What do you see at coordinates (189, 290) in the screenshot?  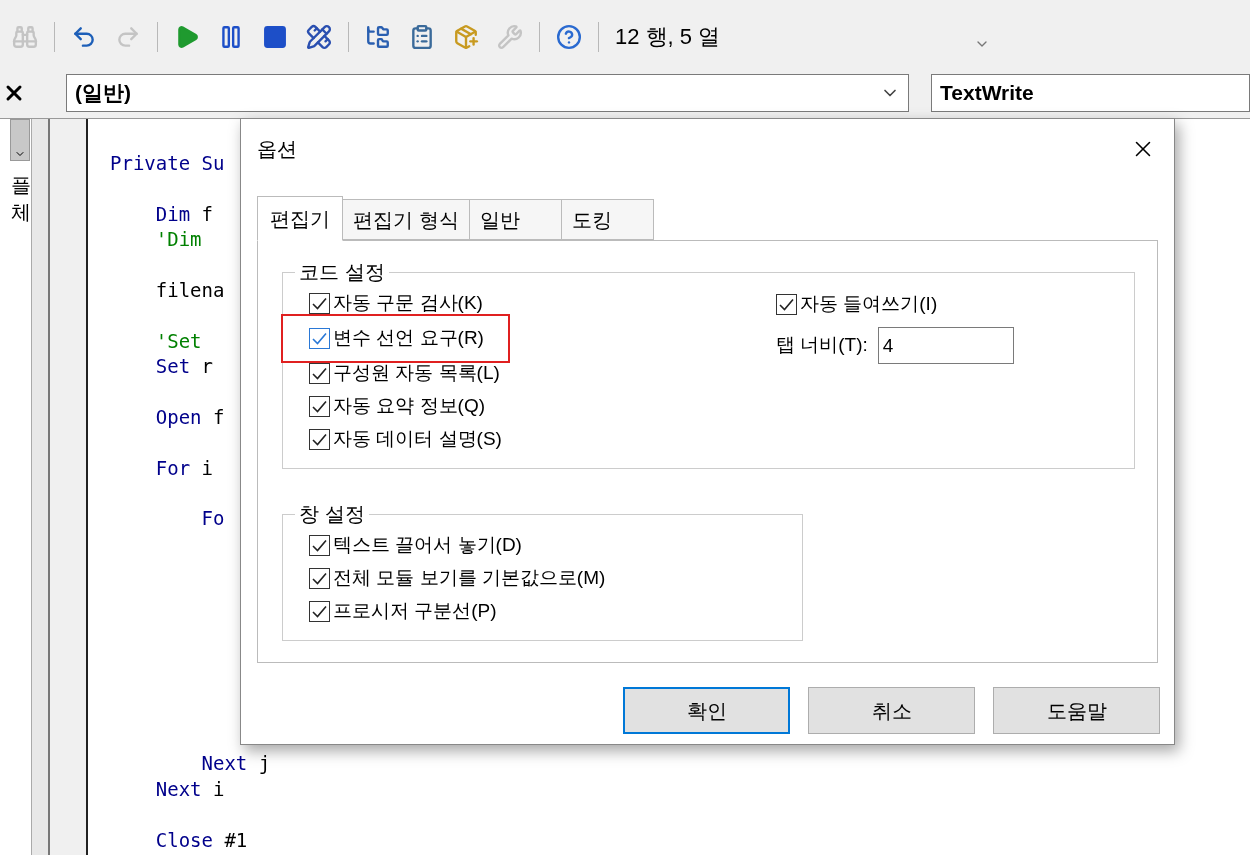 I see `code-line: filena` at bounding box center [189, 290].